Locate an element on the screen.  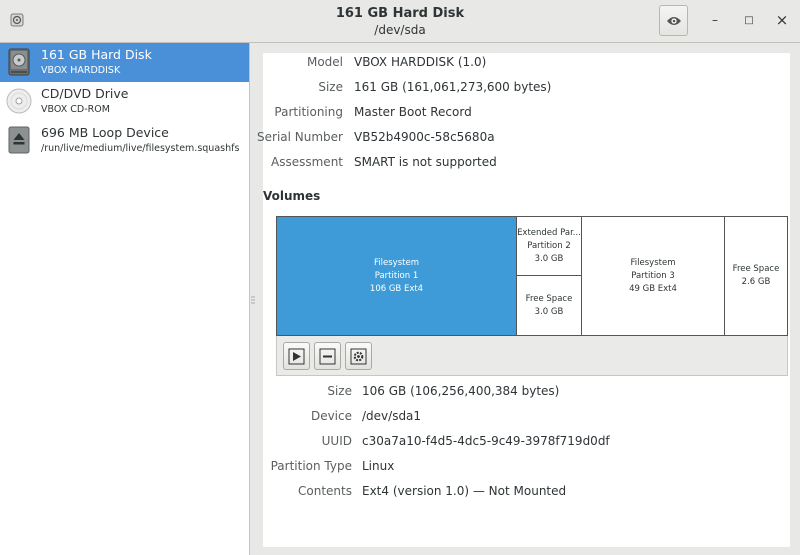
header-bar: 161 GB Hard Disk /dev/sda – □ × is located at coordinates (400, 21).